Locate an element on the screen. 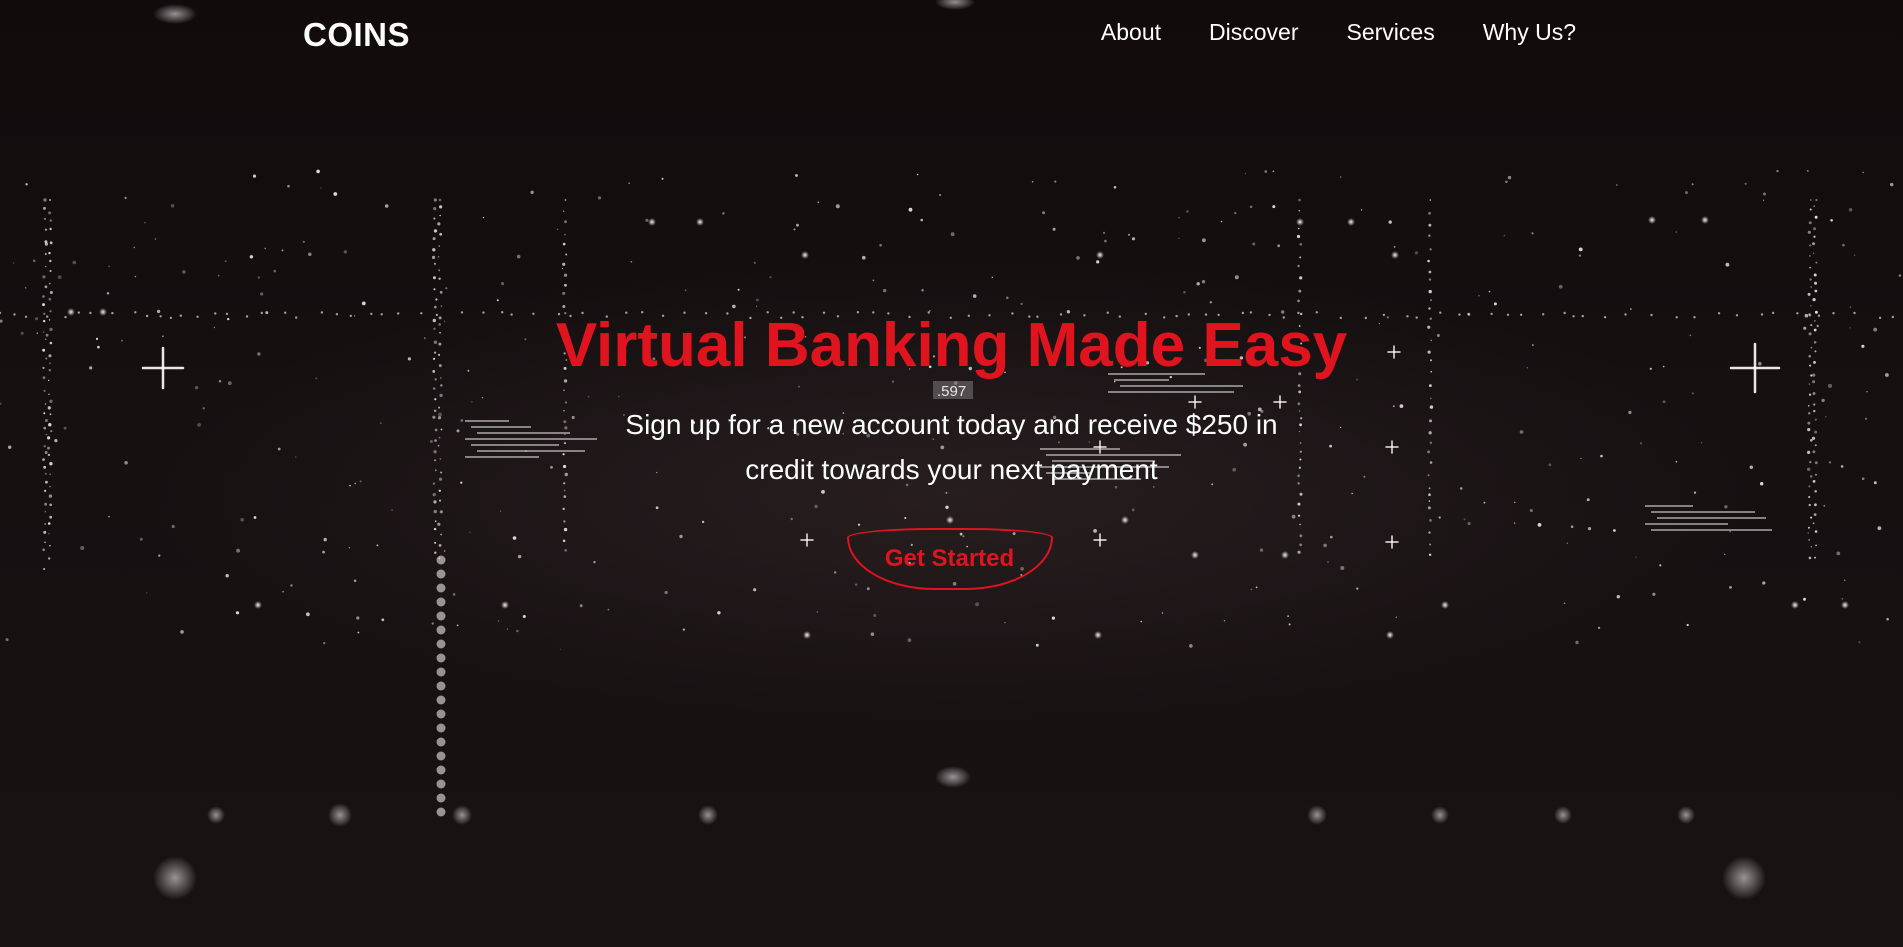 The image size is (1903, 947). nav-item-services: Services is located at coordinates (1391, 32).